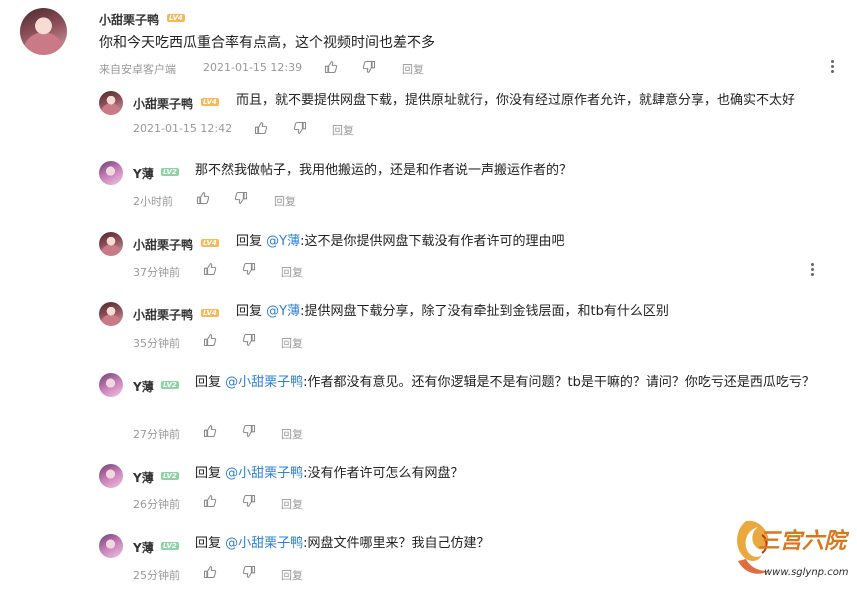 This screenshot has height=589, width=857. I want to click on reply-text: 回复 @Y薄:提供网盘下载分享，除了没有牵扯到金钱层面，和tb有什么区别, so click(452, 312).